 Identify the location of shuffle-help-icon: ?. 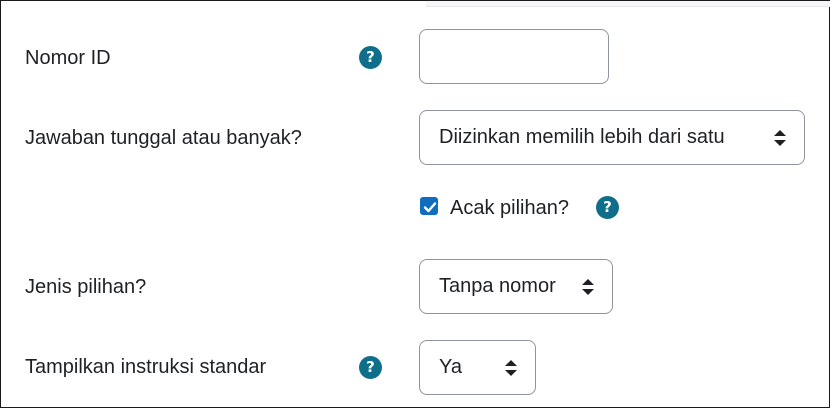
(607, 207).